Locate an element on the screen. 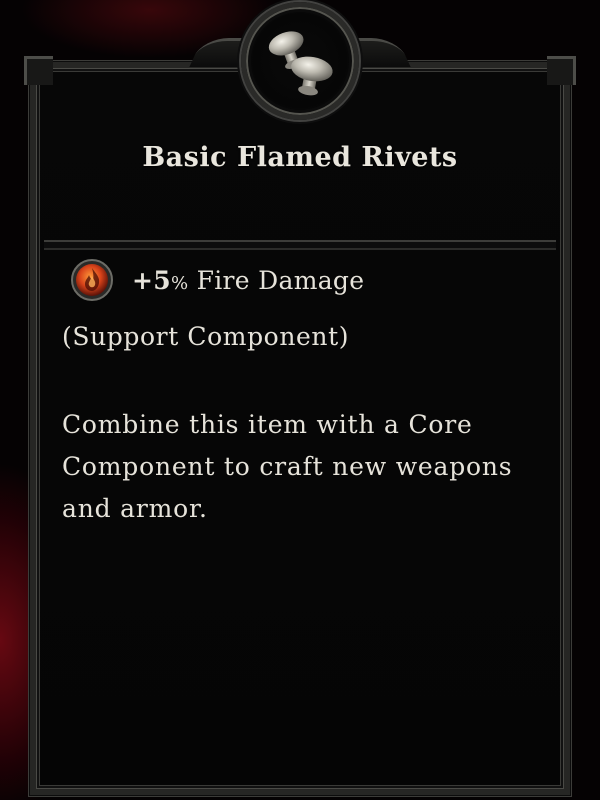  item-name: Basic Flamed Rivets is located at coordinates (300, 157).